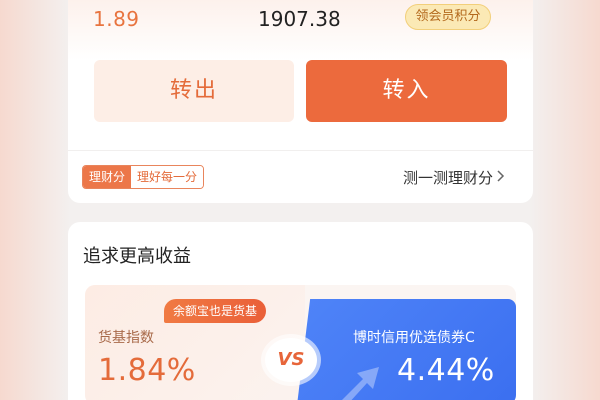 The image size is (600, 400). What do you see at coordinates (448, 17) in the screenshot?
I see `member-points-badge: 领会员积分` at bounding box center [448, 17].